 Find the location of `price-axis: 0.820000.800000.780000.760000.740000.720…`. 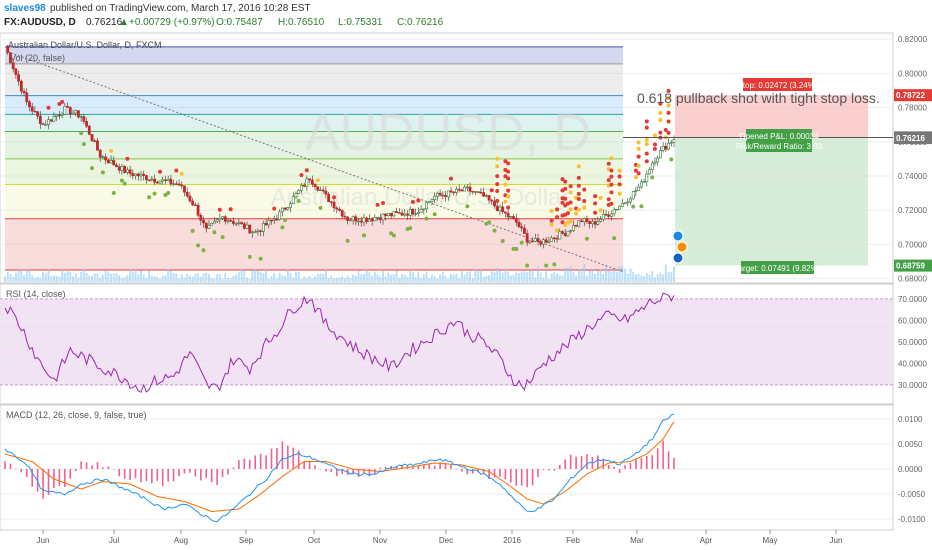

price-axis: 0.820000.800000.780000.760000.740000.720… is located at coordinates (913, 159).